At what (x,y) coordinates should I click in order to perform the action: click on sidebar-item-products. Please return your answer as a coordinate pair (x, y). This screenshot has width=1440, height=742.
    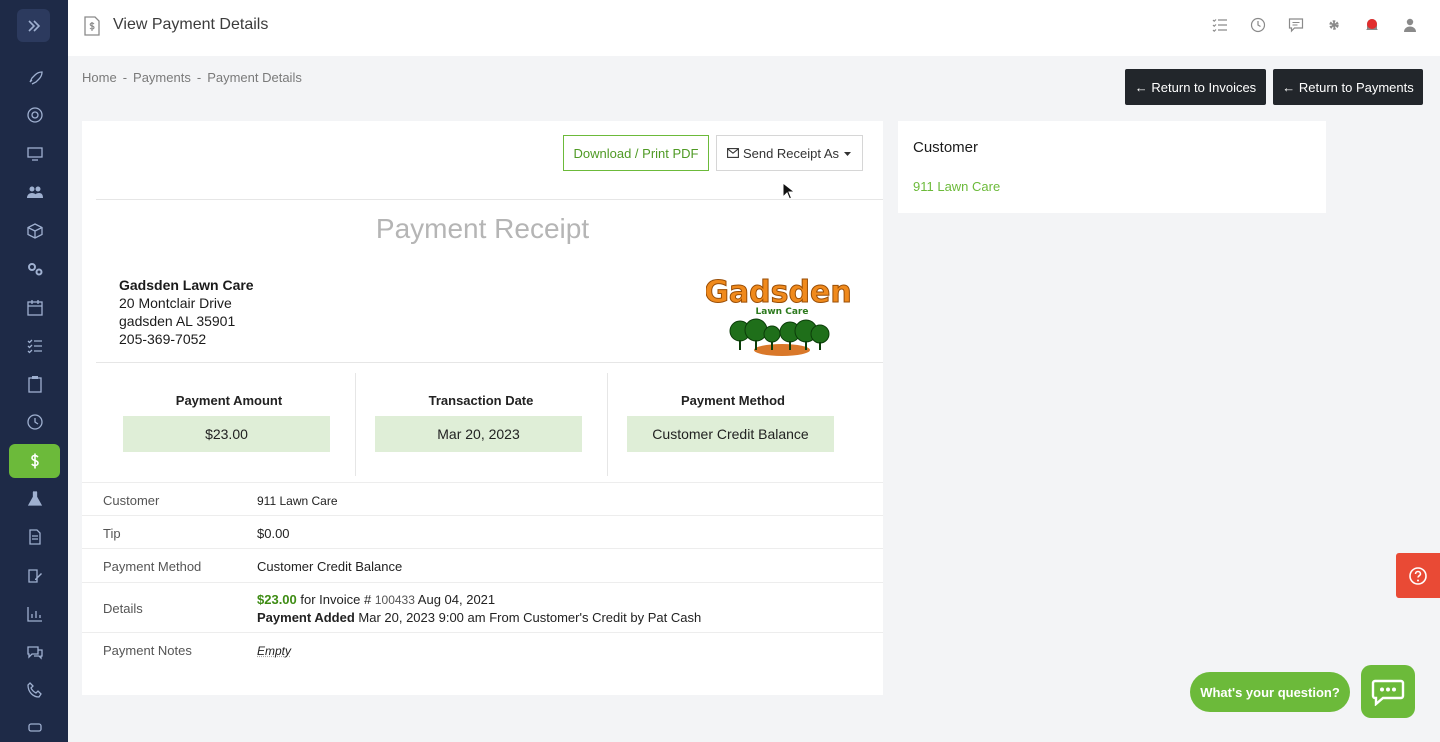
    Looking at the image, I should click on (34, 231).